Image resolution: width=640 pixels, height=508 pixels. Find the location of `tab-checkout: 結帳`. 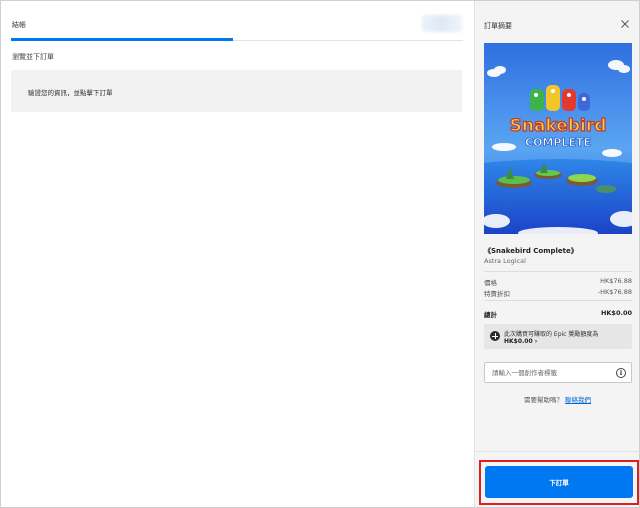

tab-checkout: 結帳 is located at coordinates (19, 25).